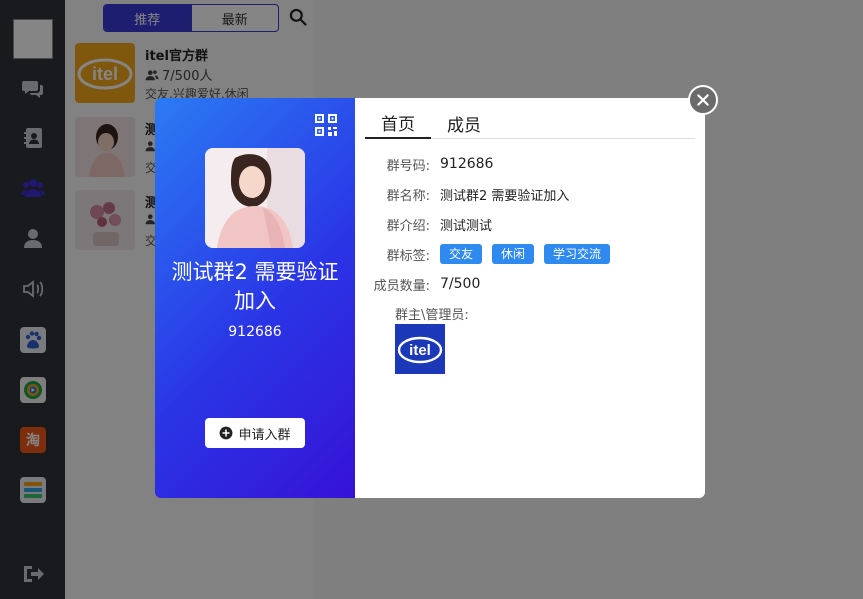 Image resolution: width=863 pixels, height=599 pixels. Describe the element at coordinates (505, 196) in the screenshot. I see `group-name-value: 测试群2 需要验证加入` at that location.